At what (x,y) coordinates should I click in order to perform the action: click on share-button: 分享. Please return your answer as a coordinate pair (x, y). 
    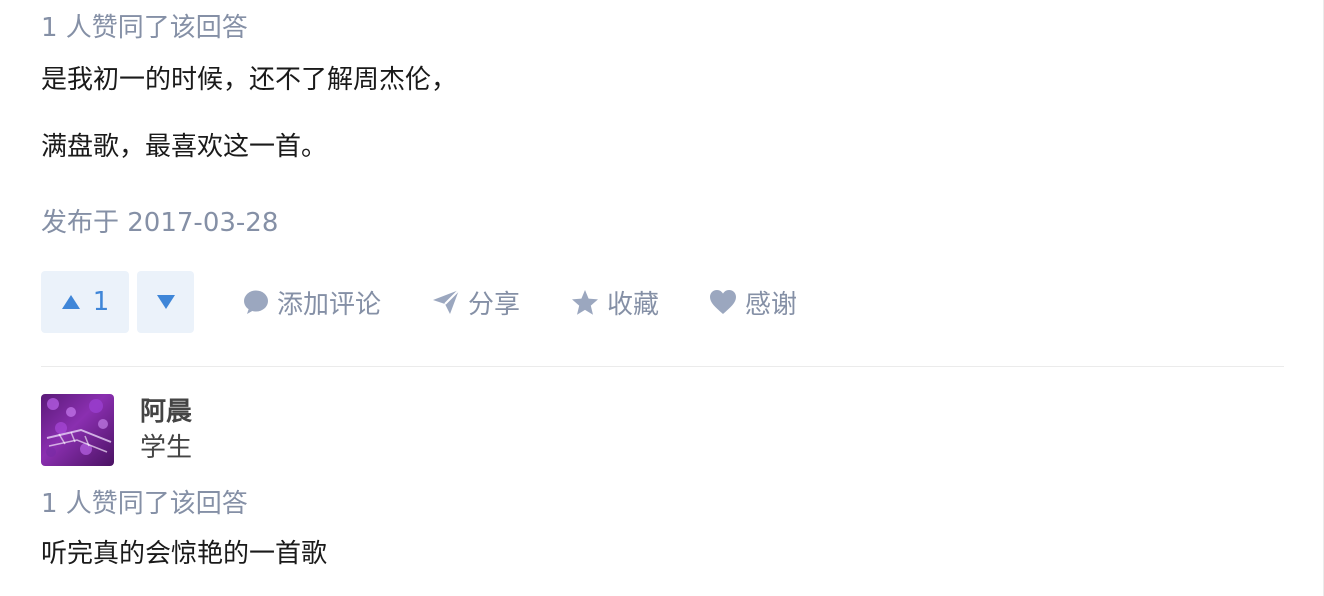
    Looking at the image, I should click on (476, 302).